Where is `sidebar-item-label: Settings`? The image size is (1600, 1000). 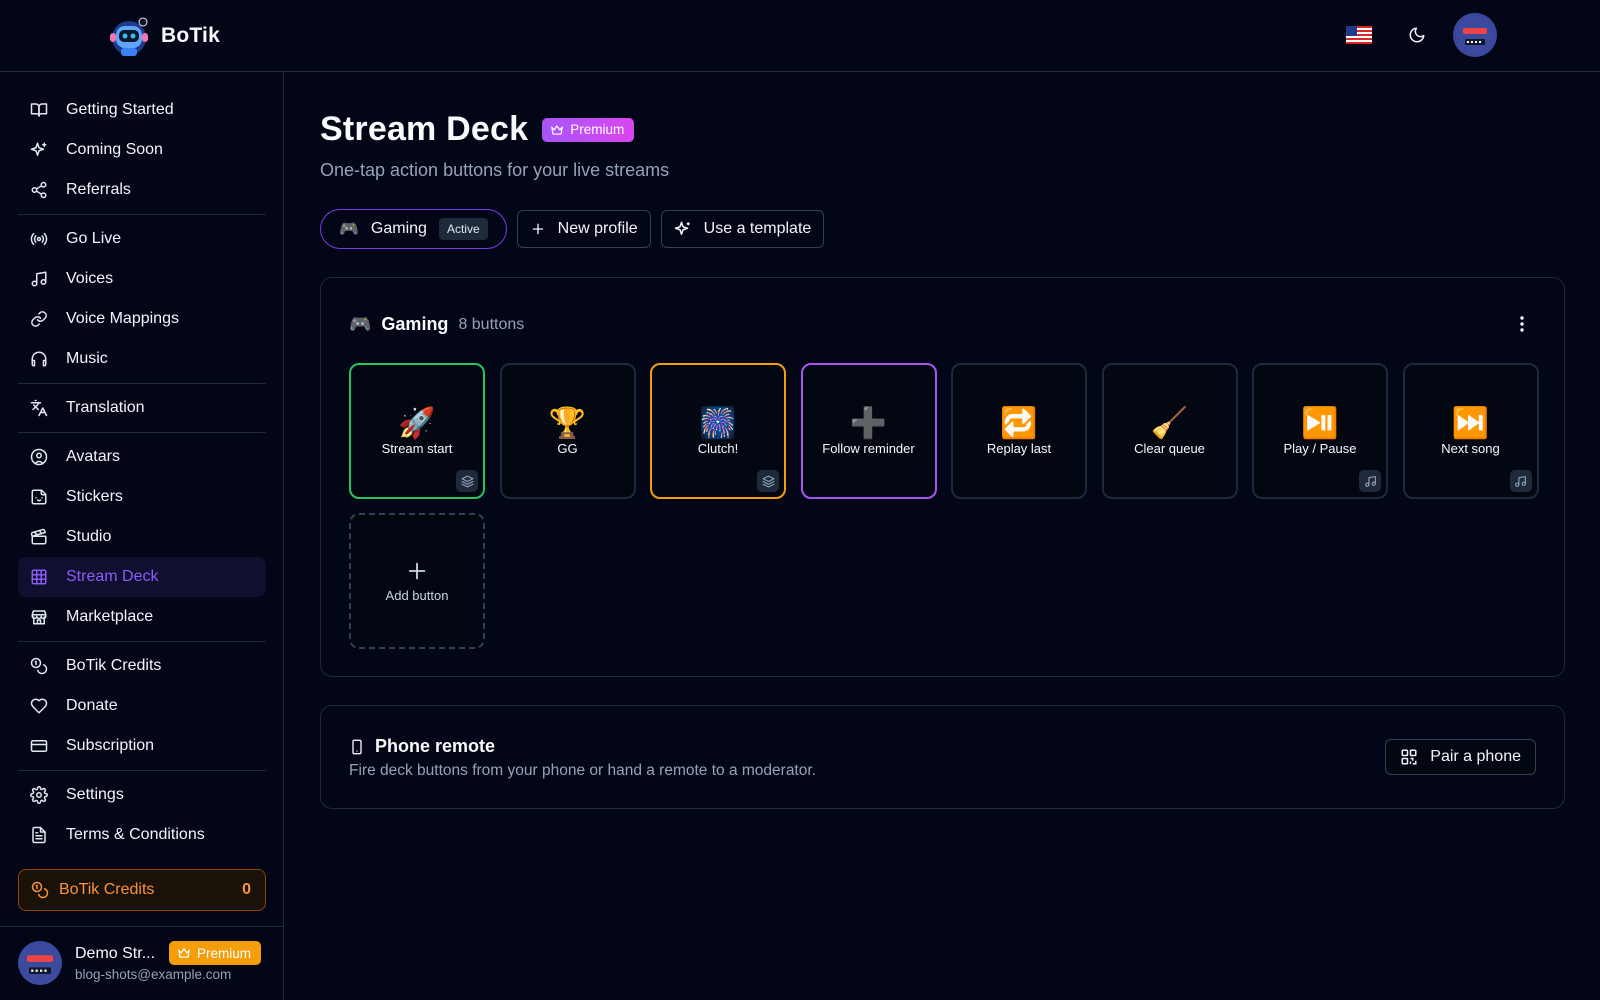
sidebar-item-label: Settings is located at coordinates (95, 794).